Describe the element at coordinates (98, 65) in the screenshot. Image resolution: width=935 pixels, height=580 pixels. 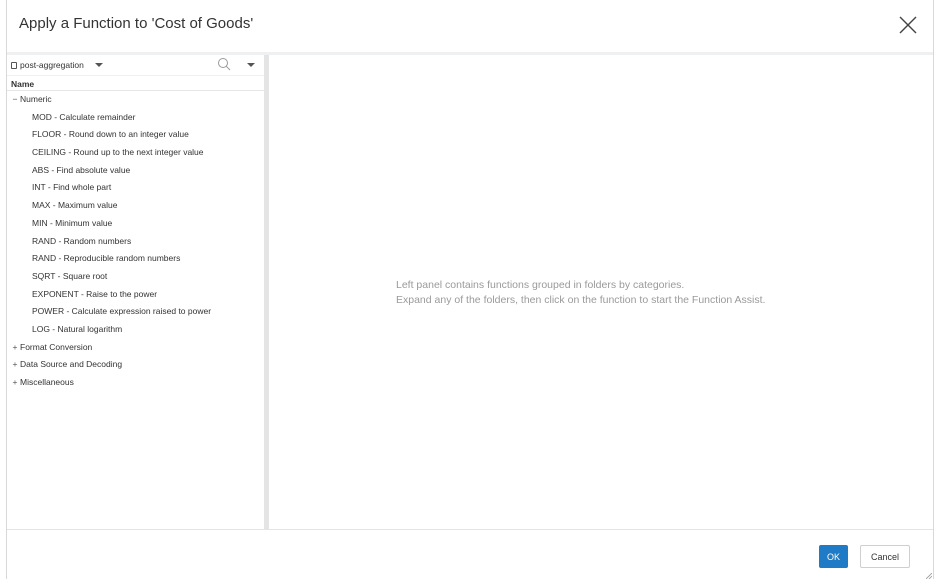
I see `chevron-down-icon` at that location.